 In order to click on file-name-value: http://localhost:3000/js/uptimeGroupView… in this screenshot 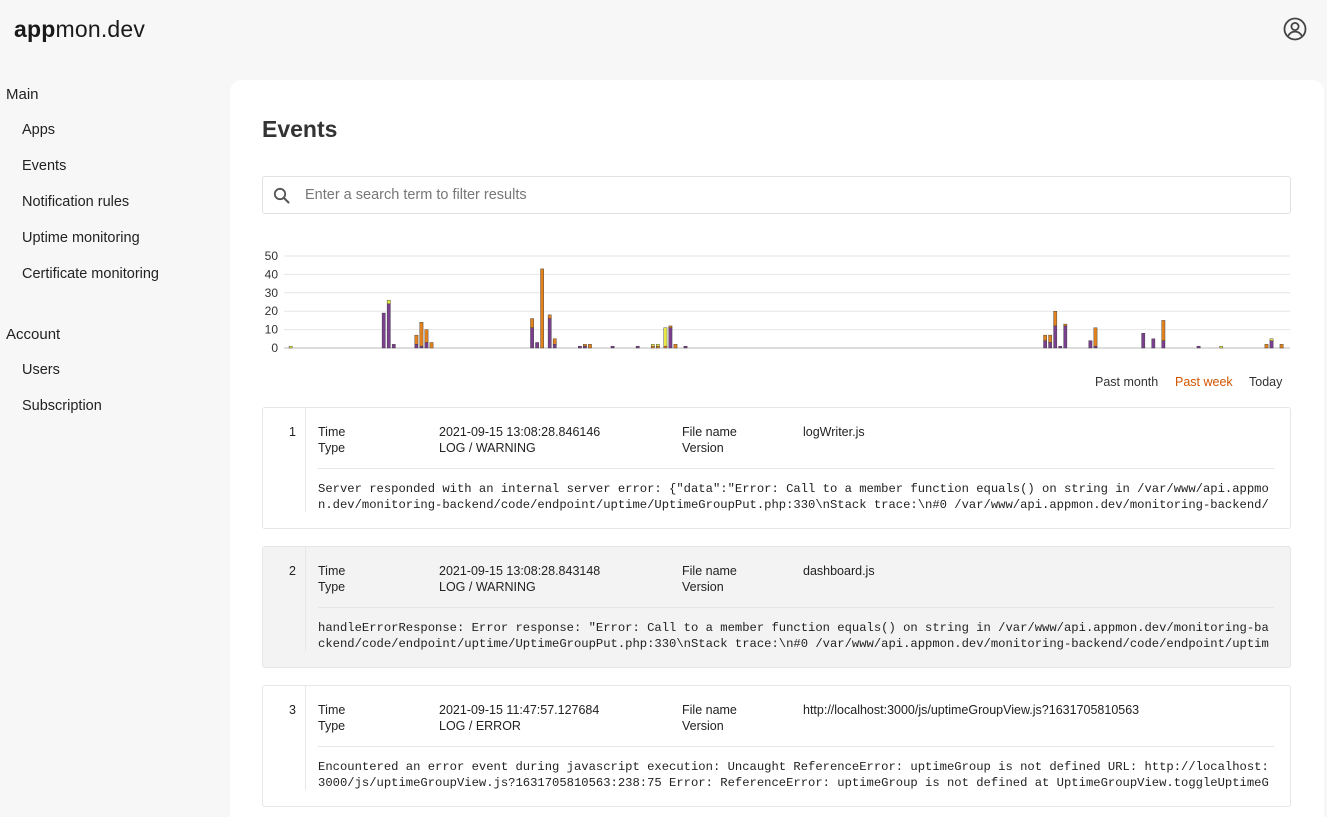, I will do `click(971, 710)`.